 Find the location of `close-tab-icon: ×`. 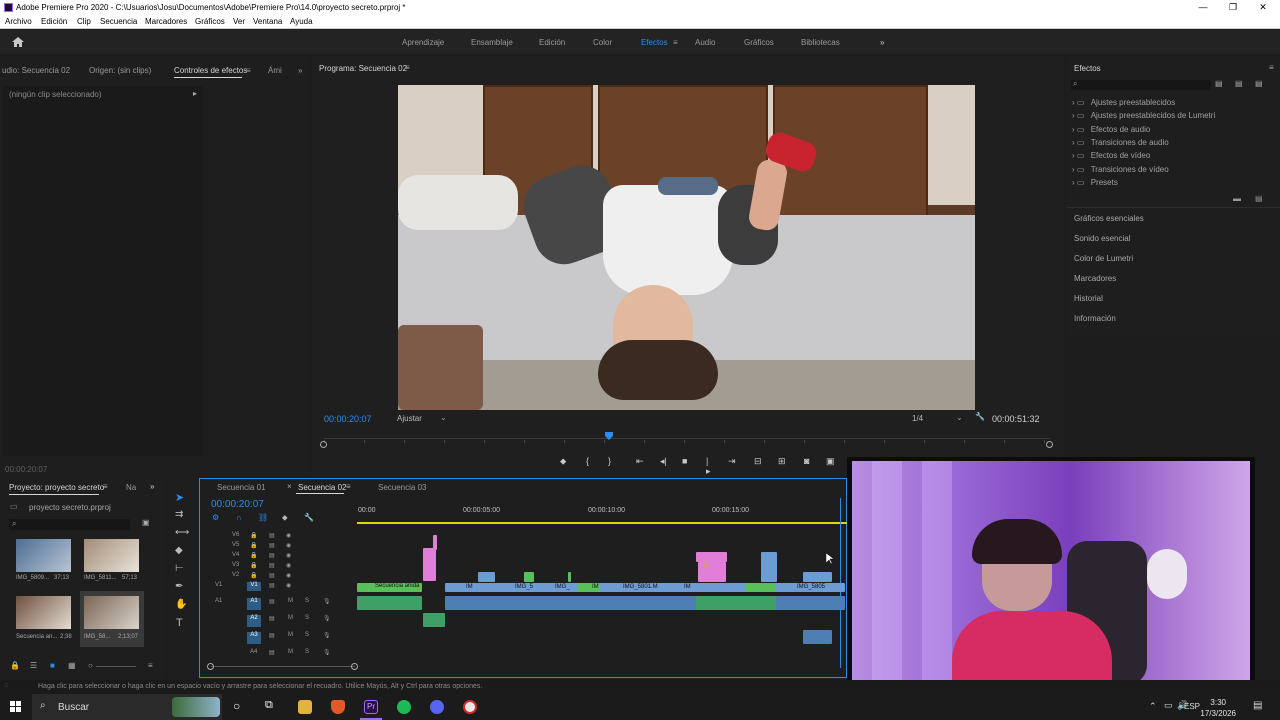

close-tab-icon: × is located at coordinates (289, 486).